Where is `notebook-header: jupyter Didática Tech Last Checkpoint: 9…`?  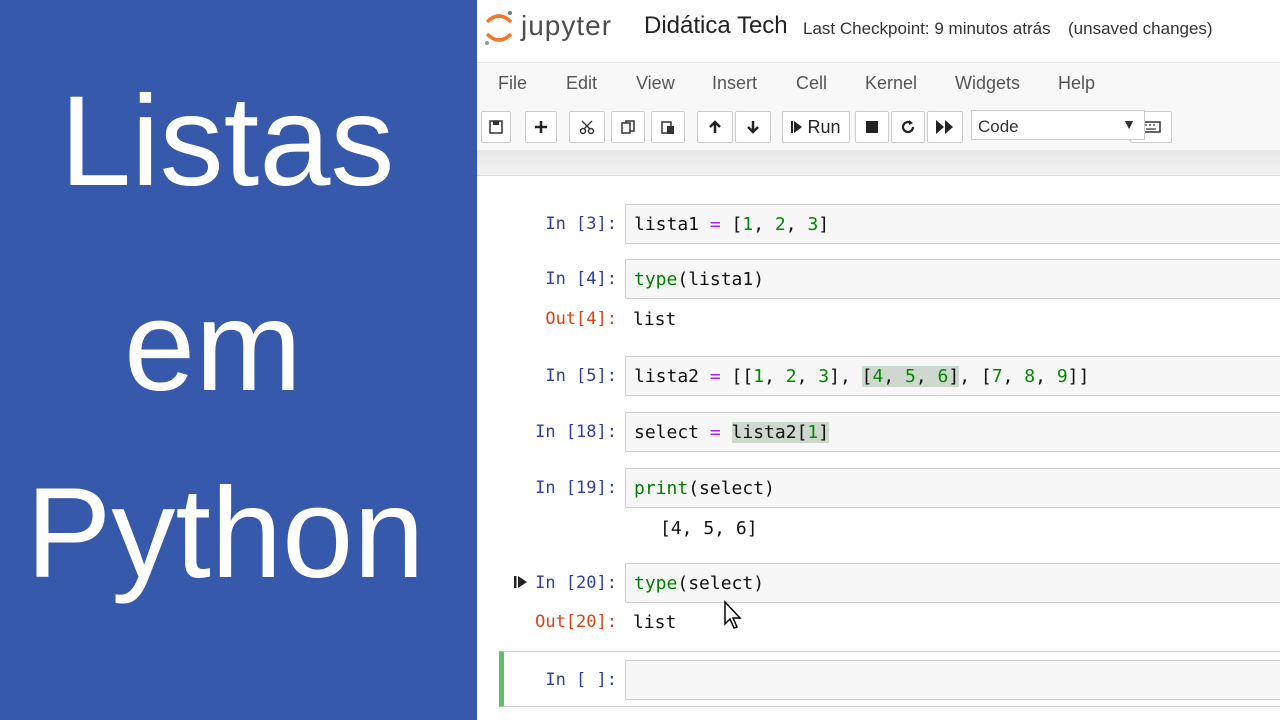 notebook-header: jupyter Didática Tech Last Checkpoint: 9… is located at coordinates (878, 28).